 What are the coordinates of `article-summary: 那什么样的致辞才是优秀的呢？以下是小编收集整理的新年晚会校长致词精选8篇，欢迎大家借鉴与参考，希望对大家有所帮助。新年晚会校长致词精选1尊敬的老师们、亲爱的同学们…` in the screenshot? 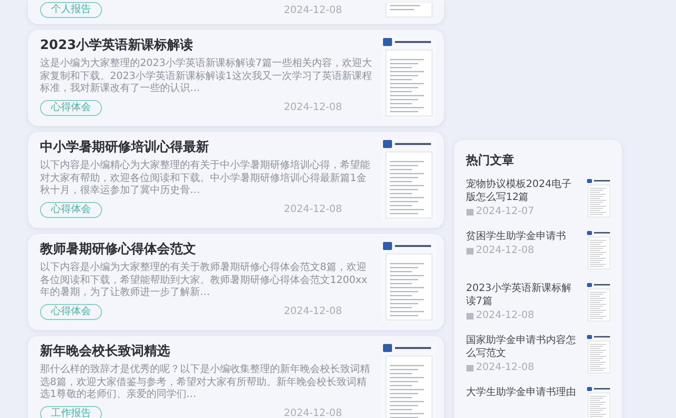 It's located at (205, 383).